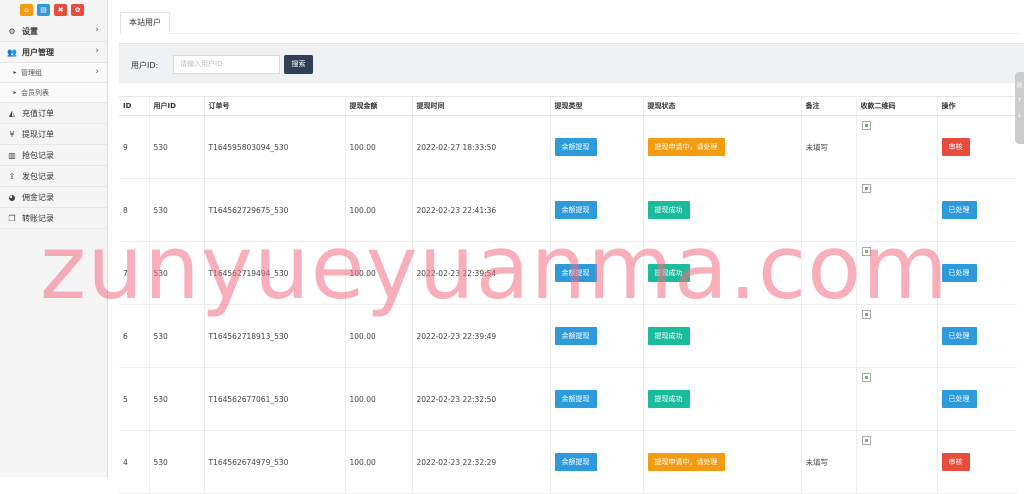 Image resolution: width=1024 pixels, height=494 pixels. Describe the element at coordinates (1019, 108) in the screenshot. I see `side-float-widget: 返 ↑ ↓` at that location.